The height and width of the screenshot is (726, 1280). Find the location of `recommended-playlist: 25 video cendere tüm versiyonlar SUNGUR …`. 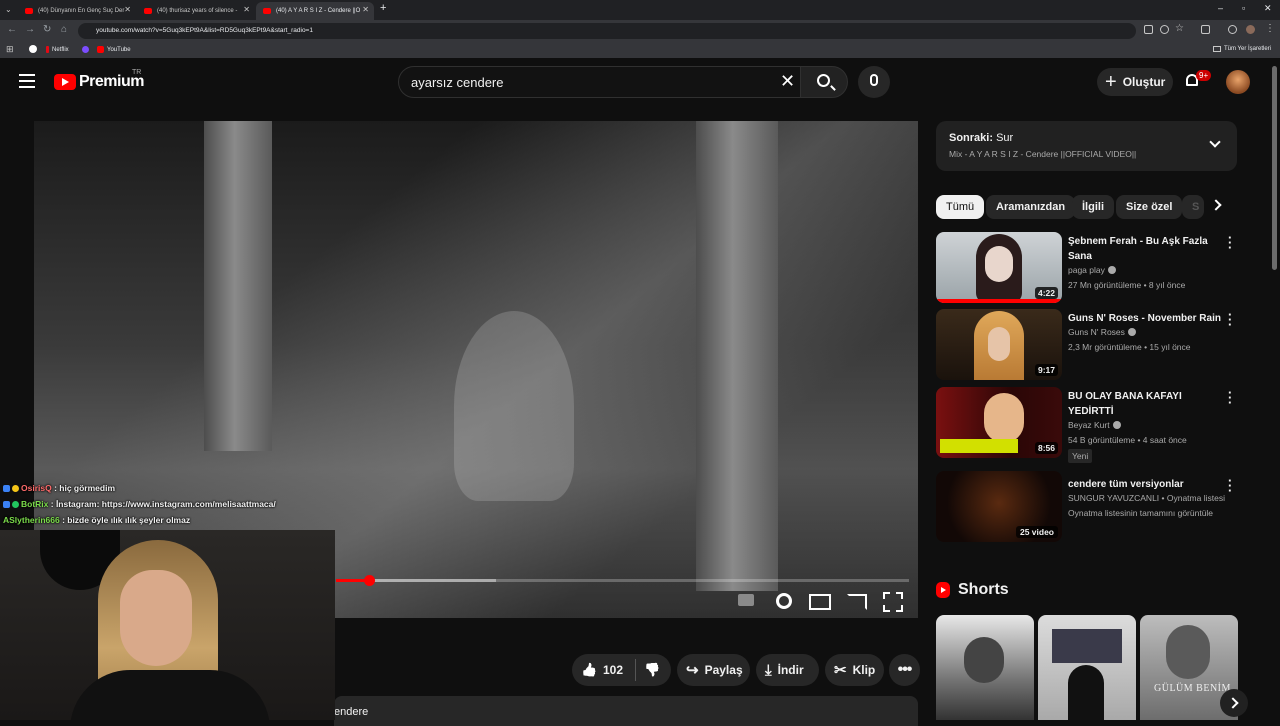

recommended-playlist: 25 video cendere tüm versiyonlar SUNGUR … is located at coordinates (1086, 509).